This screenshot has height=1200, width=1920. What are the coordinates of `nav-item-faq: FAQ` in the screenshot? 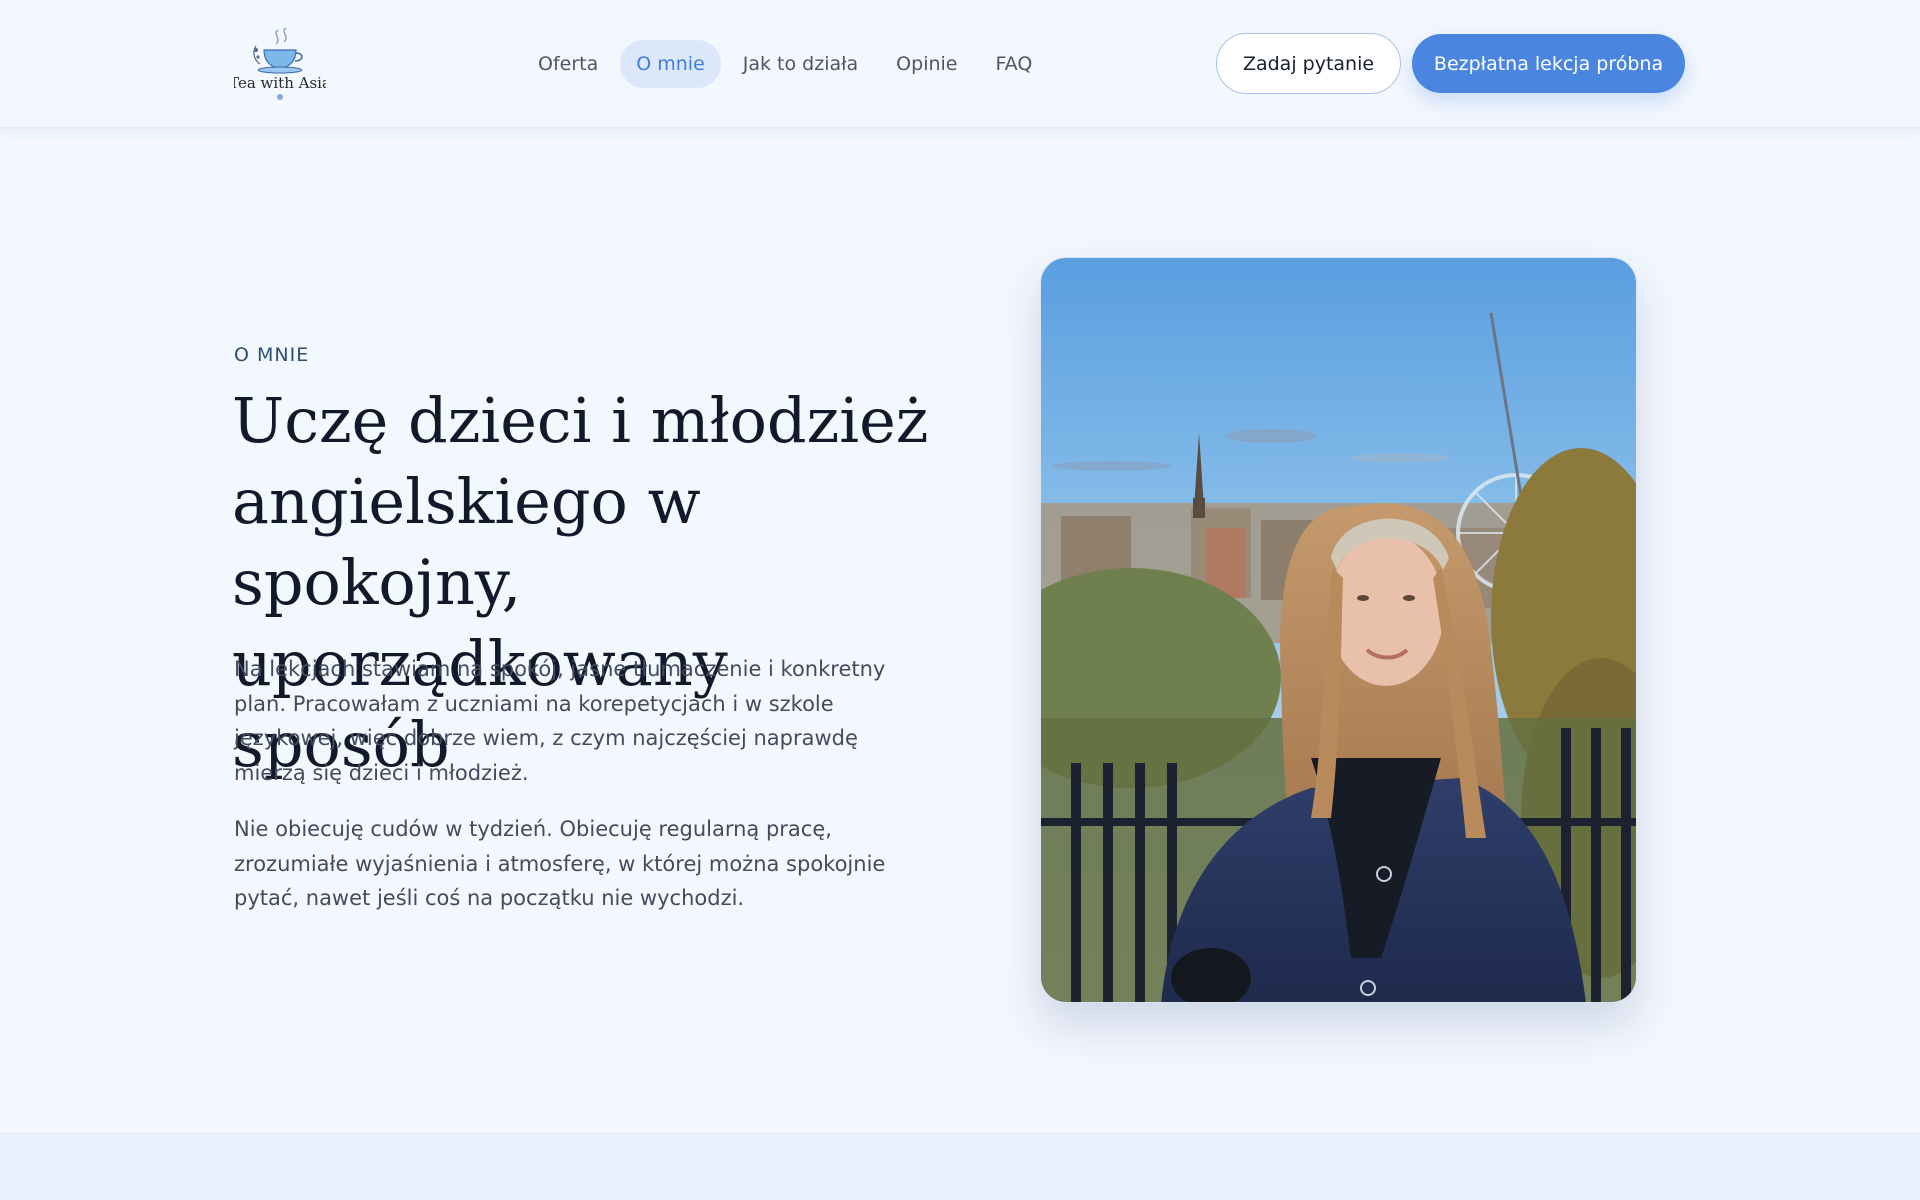 It's located at (1013, 64).